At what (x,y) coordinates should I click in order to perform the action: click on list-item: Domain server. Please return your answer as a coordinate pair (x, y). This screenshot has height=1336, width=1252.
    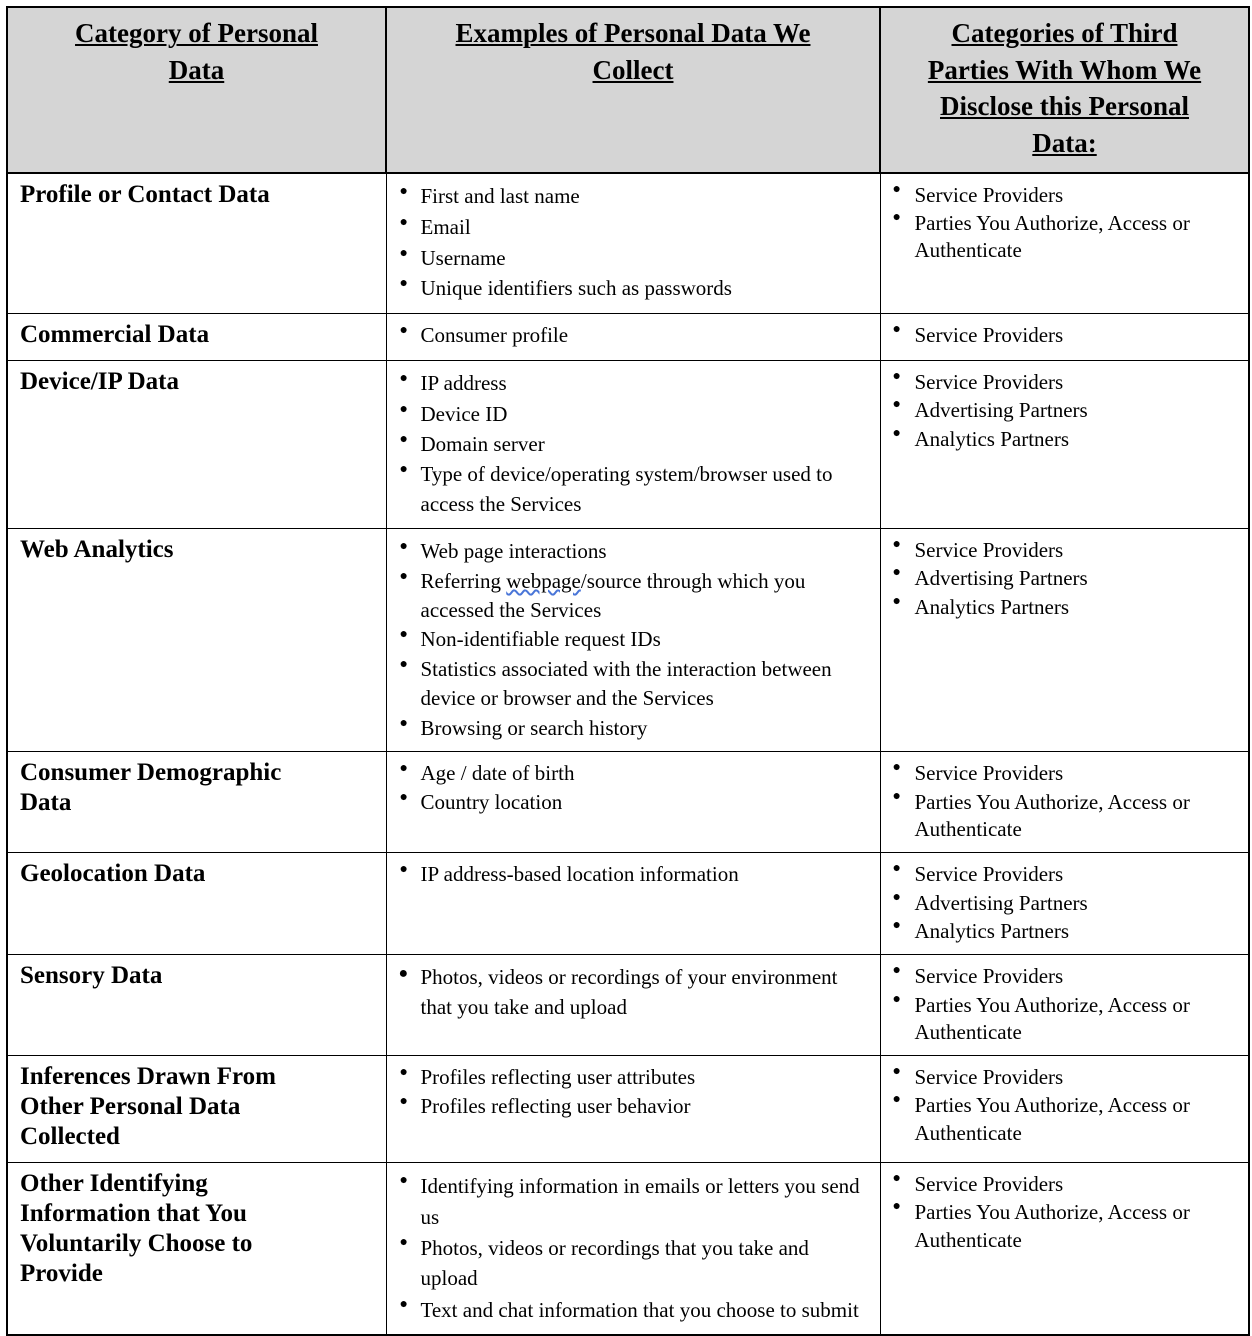
    Looking at the image, I should click on (633, 444).